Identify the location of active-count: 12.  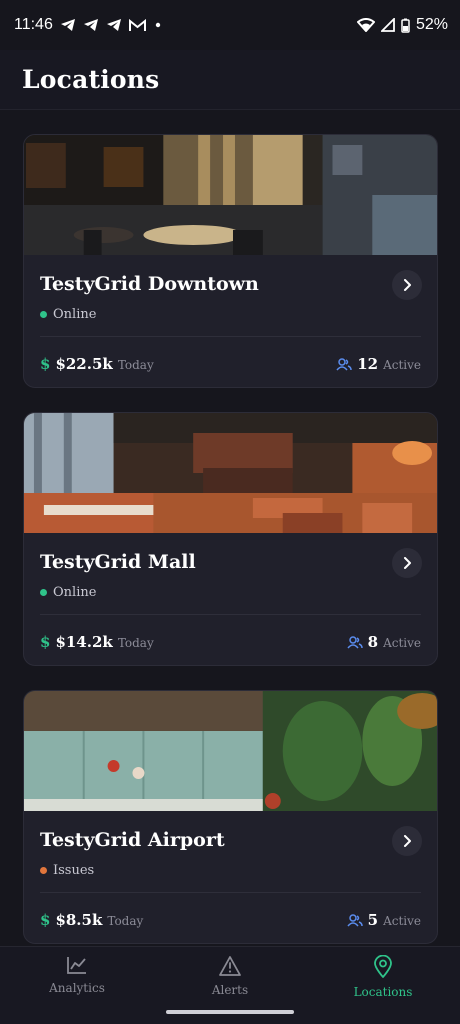
(368, 364).